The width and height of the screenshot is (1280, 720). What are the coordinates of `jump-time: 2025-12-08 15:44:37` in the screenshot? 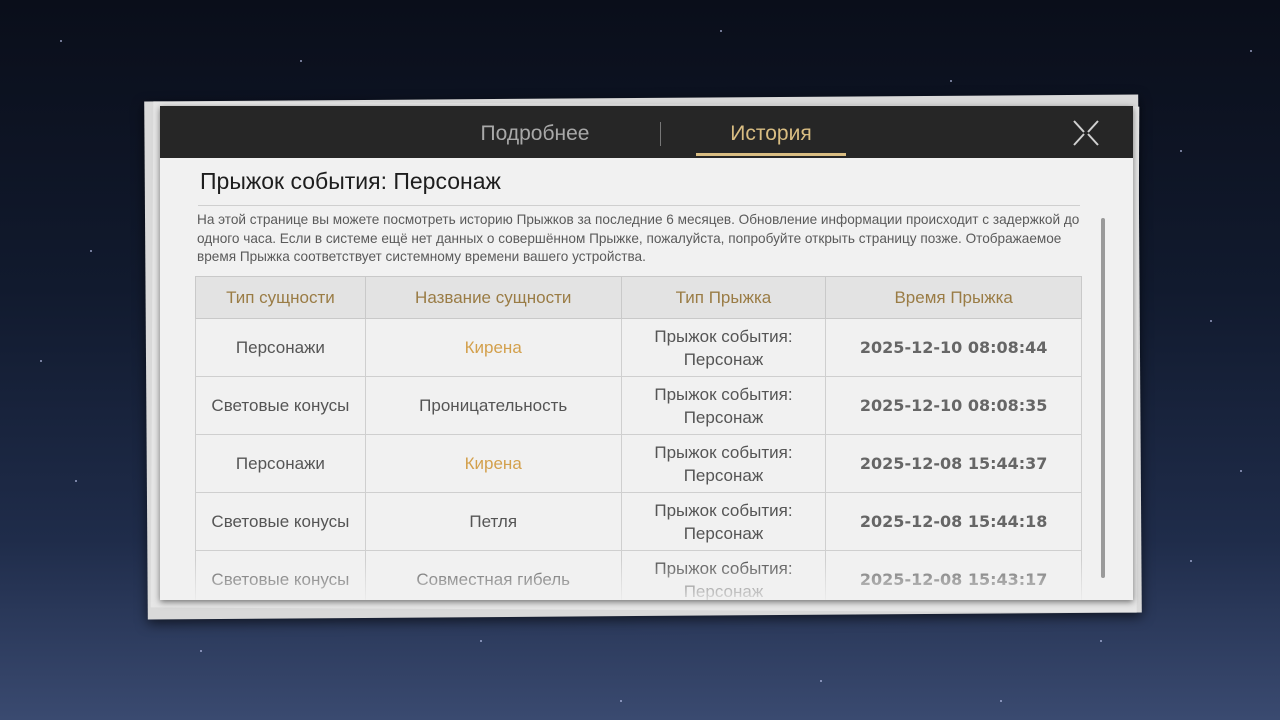 It's located at (953, 463).